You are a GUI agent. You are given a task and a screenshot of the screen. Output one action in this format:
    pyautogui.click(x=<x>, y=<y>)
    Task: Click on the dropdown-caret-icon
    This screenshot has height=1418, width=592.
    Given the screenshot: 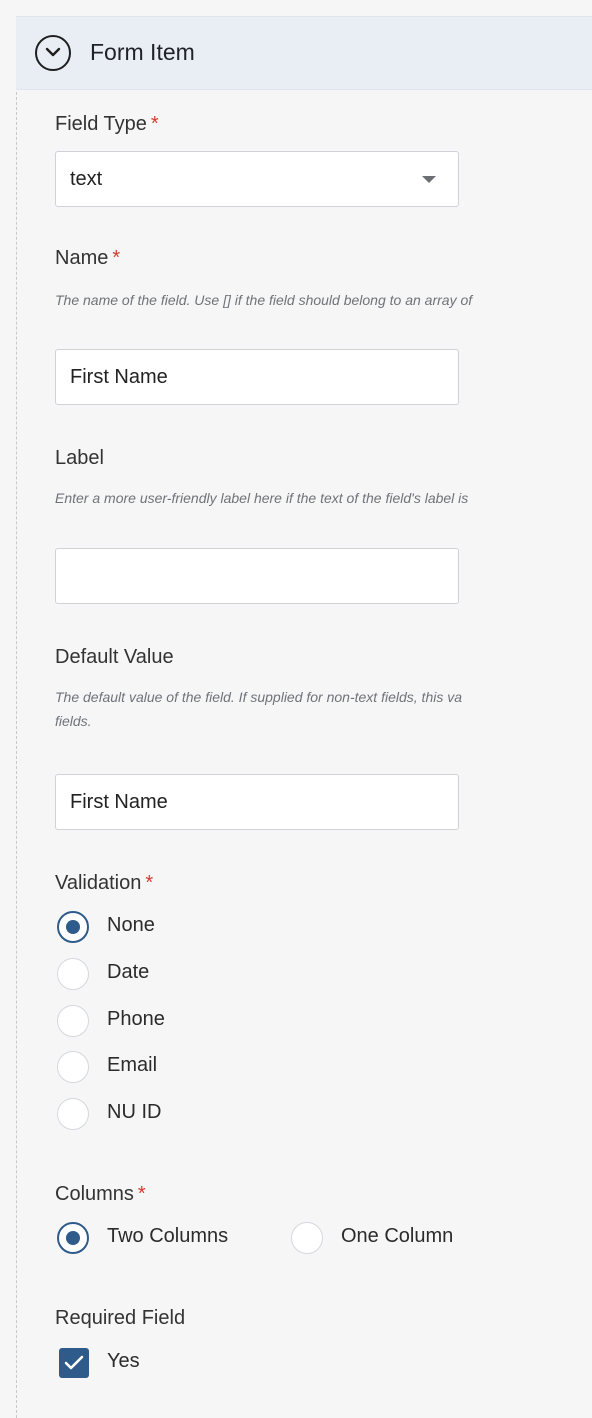 What is the action you would take?
    pyautogui.click(x=429, y=179)
    